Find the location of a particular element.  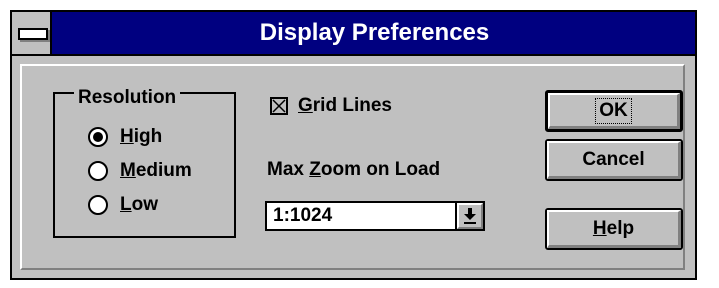

title-bar: Display Preferences is located at coordinates (353, 34).